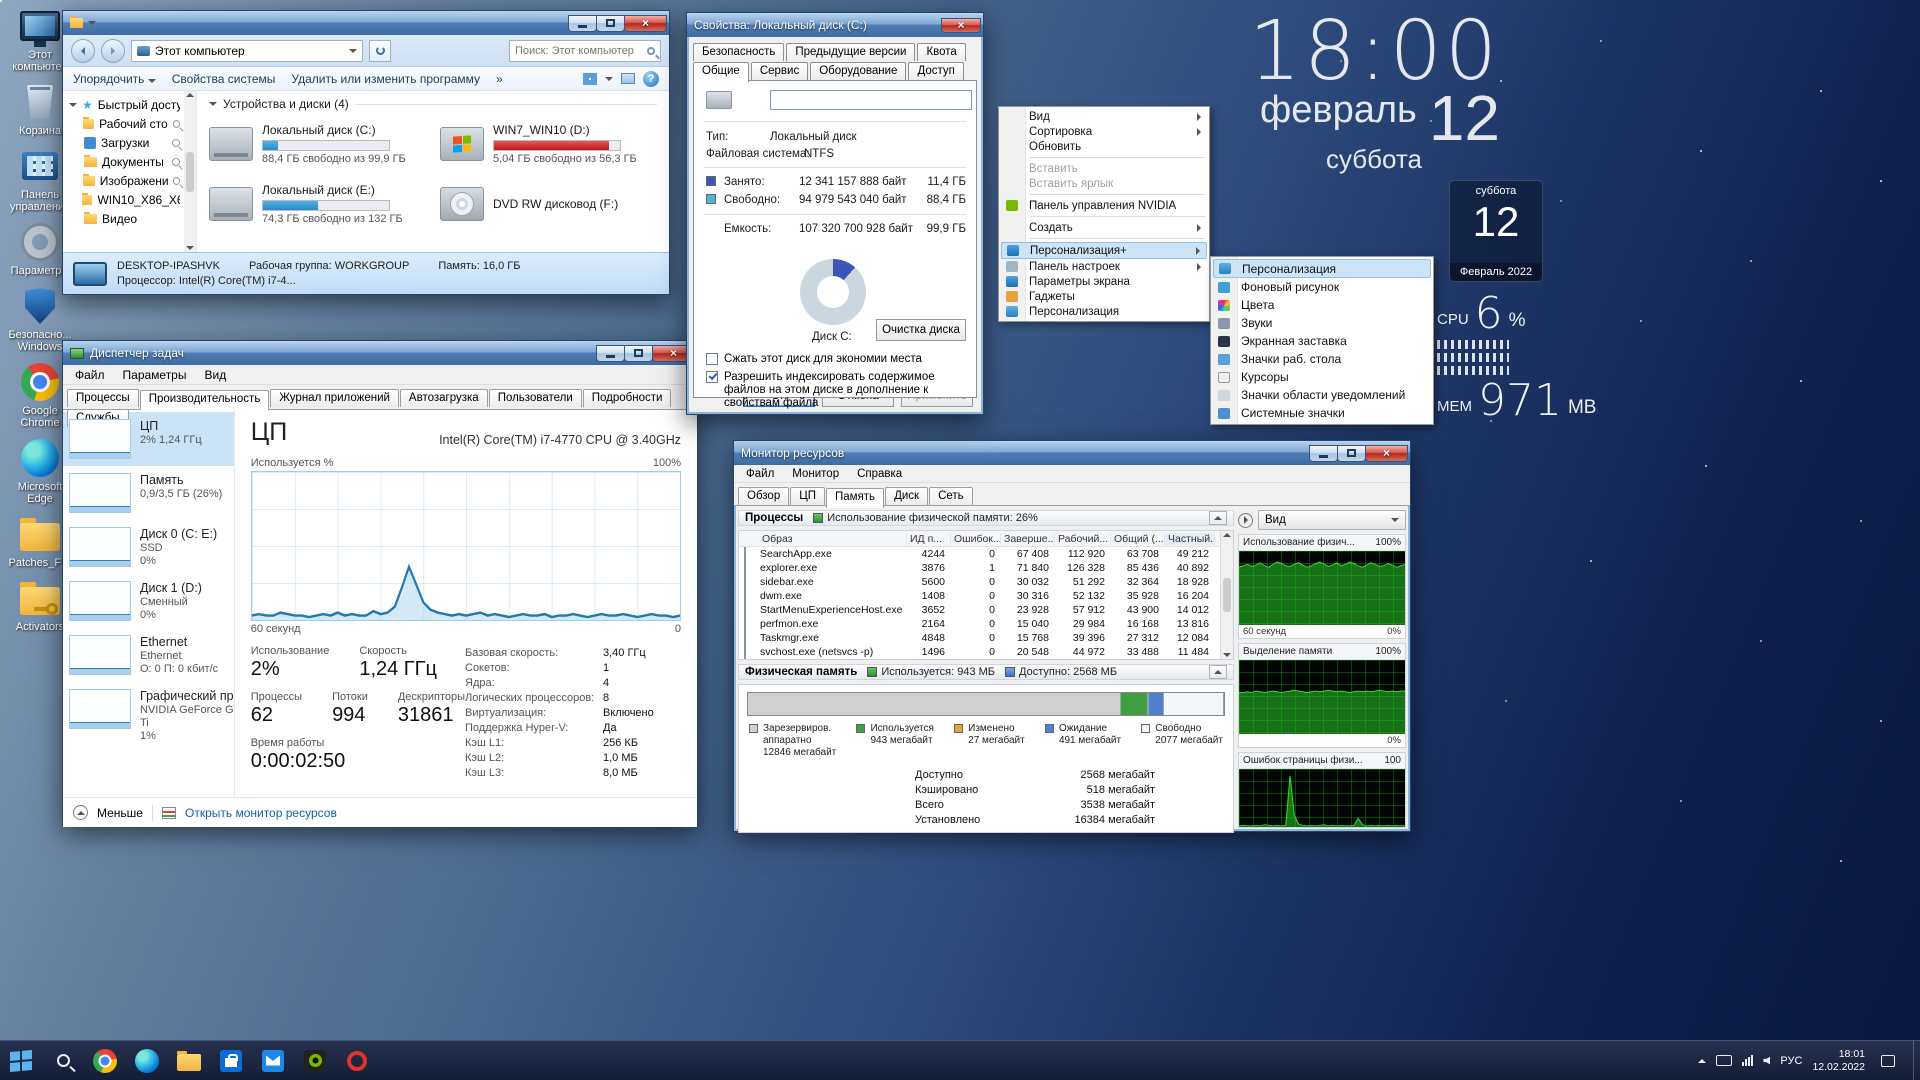  I want to click on collapse-group-icon, so click(213, 104).